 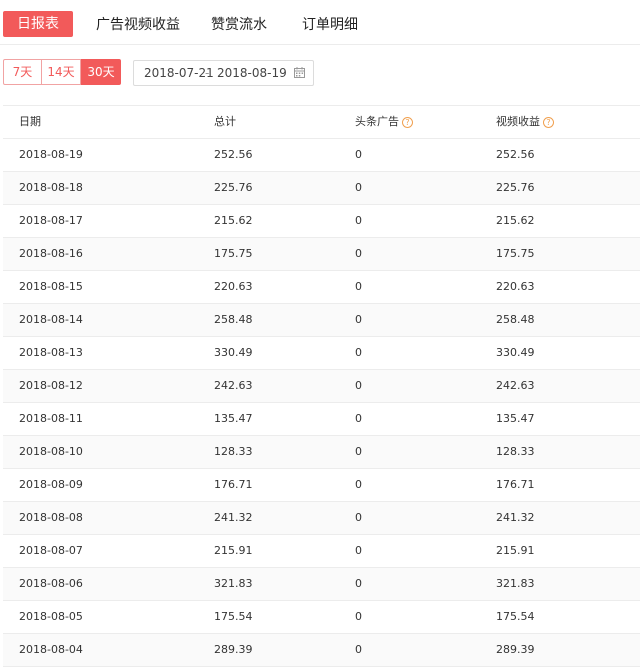 I want to click on table-row: 2018-08-06 321.83 0 321.83, so click(x=321, y=584).